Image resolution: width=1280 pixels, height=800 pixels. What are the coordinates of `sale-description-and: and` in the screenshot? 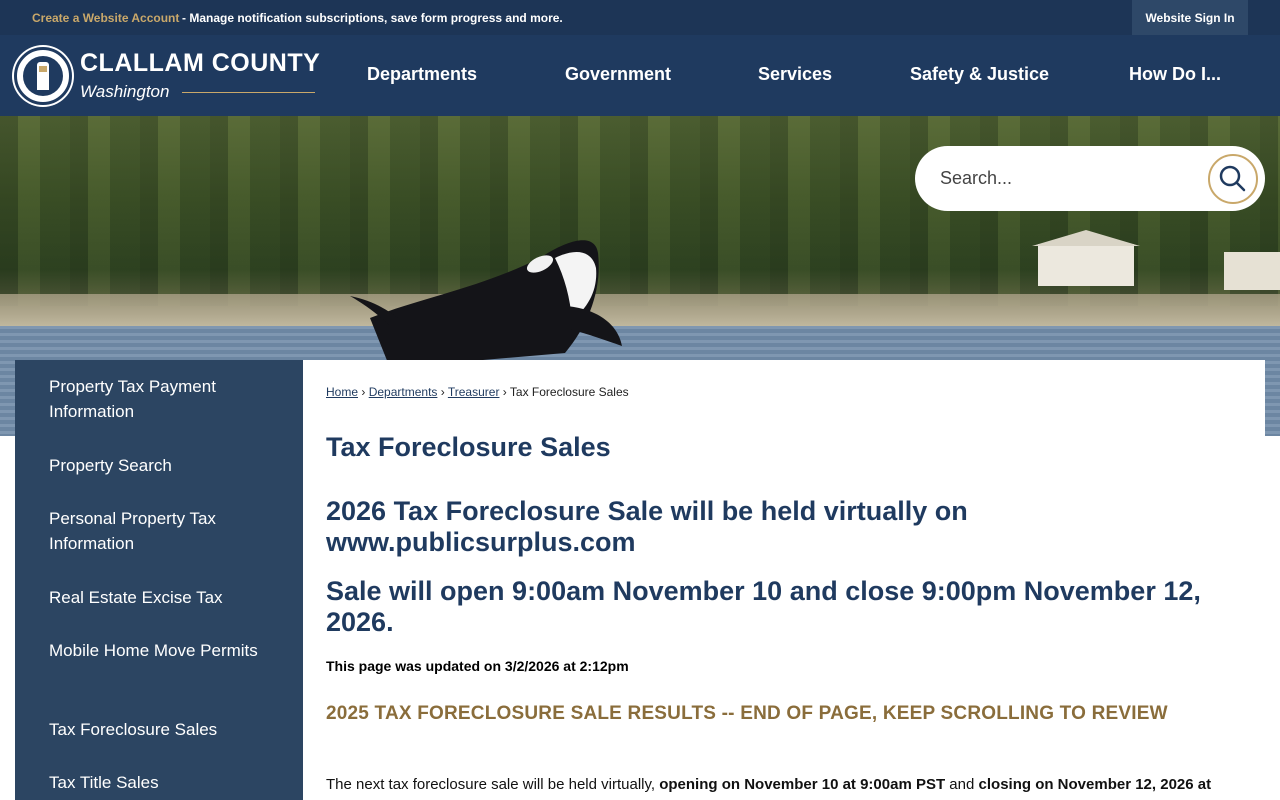 It's located at (962, 784).